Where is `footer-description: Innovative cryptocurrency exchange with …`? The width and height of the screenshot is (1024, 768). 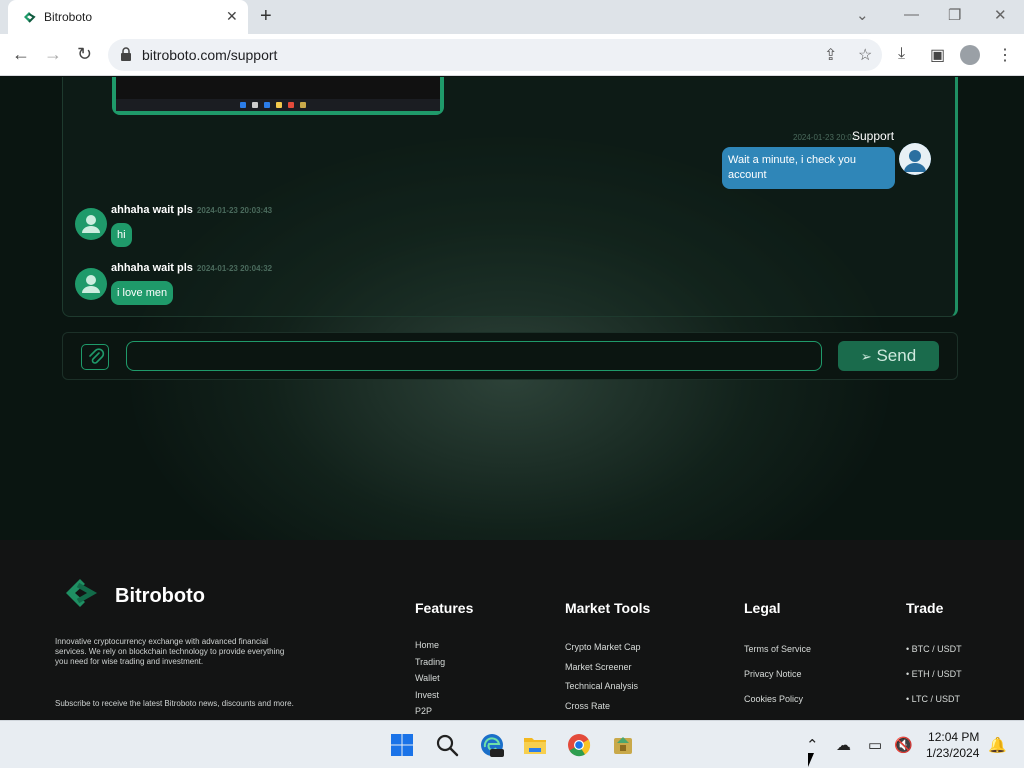
footer-description: Innovative cryptocurrency exchange with … is located at coordinates (170, 651).